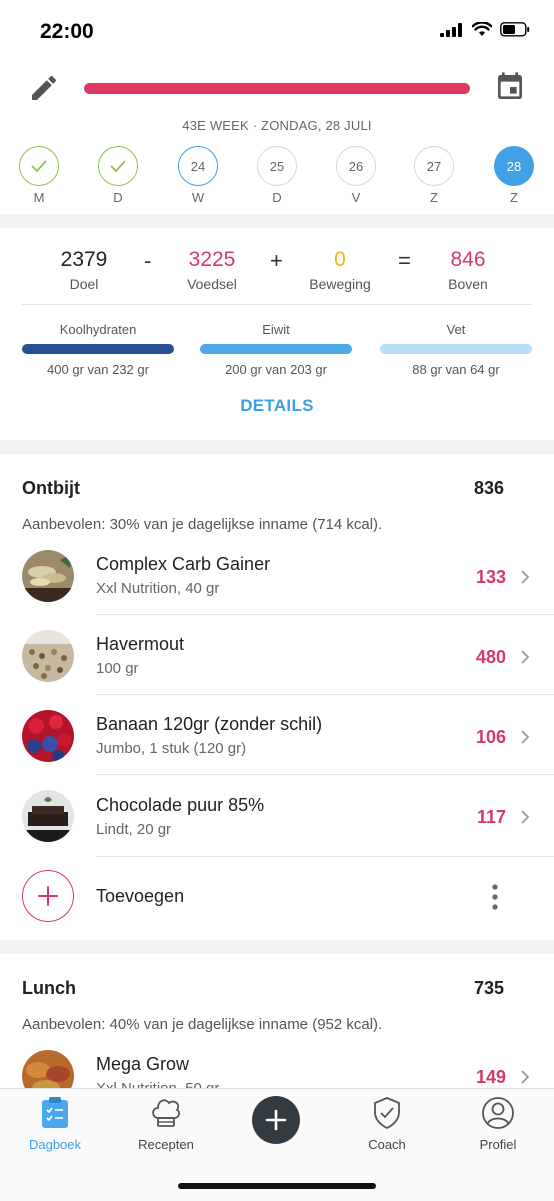  What do you see at coordinates (490, 657) in the screenshot?
I see `food-kcal: 480` at bounding box center [490, 657].